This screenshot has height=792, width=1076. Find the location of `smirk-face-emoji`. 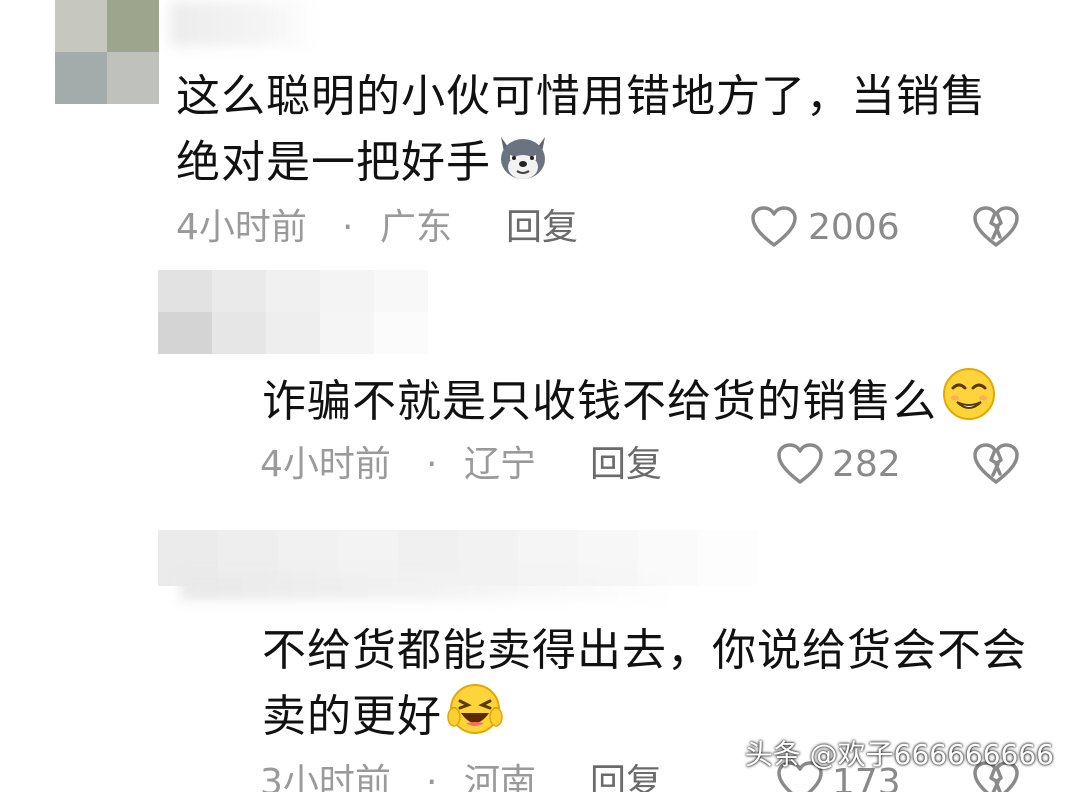

smirk-face-emoji is located at coordinates (969, 394).